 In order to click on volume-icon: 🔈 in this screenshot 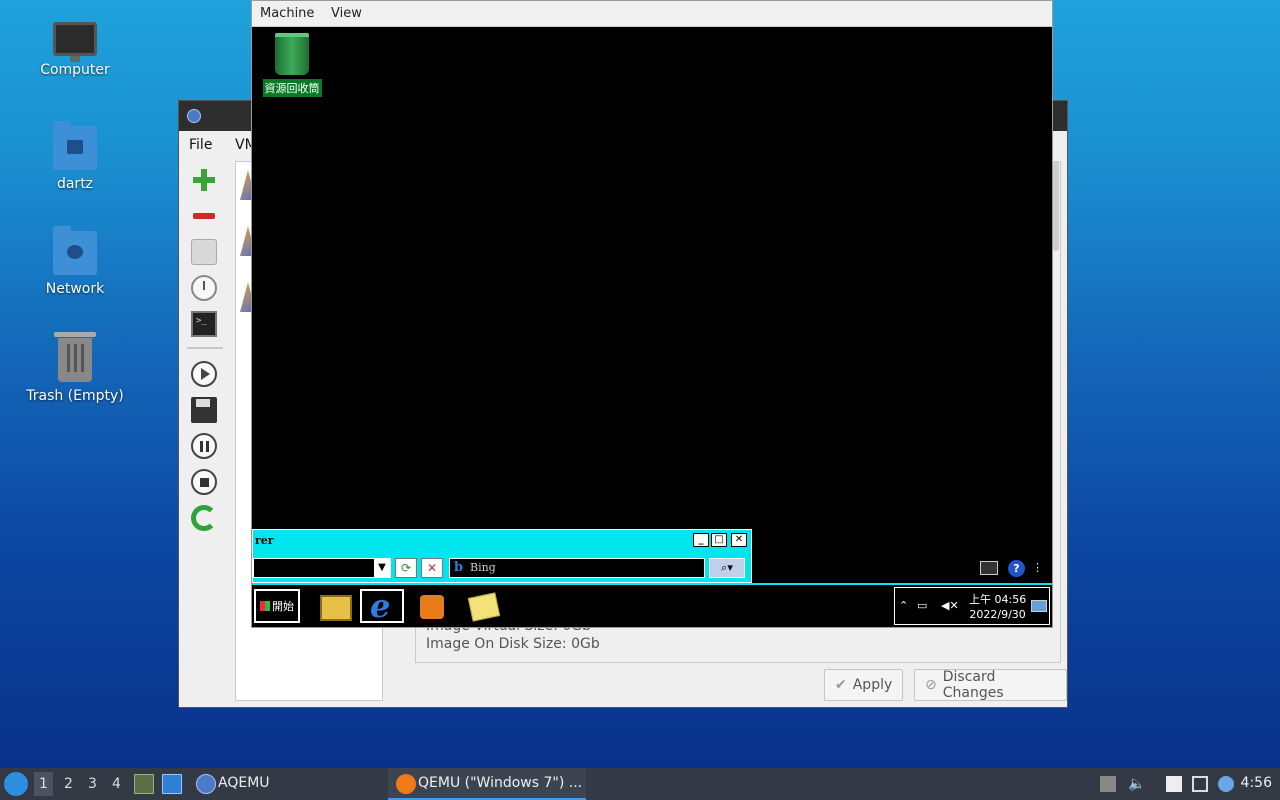, I will do `click(1136, 784)`.